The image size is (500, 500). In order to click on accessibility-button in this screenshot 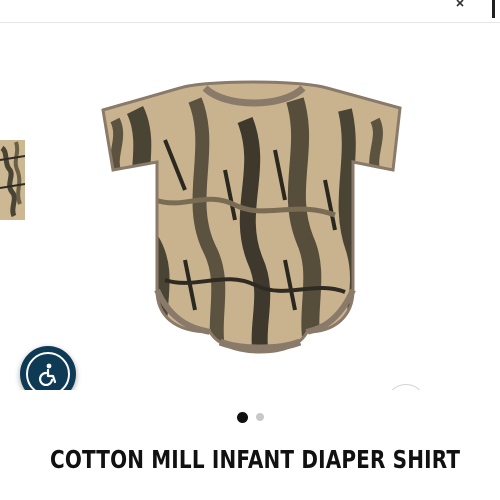, I will do `click(48, 368)`.